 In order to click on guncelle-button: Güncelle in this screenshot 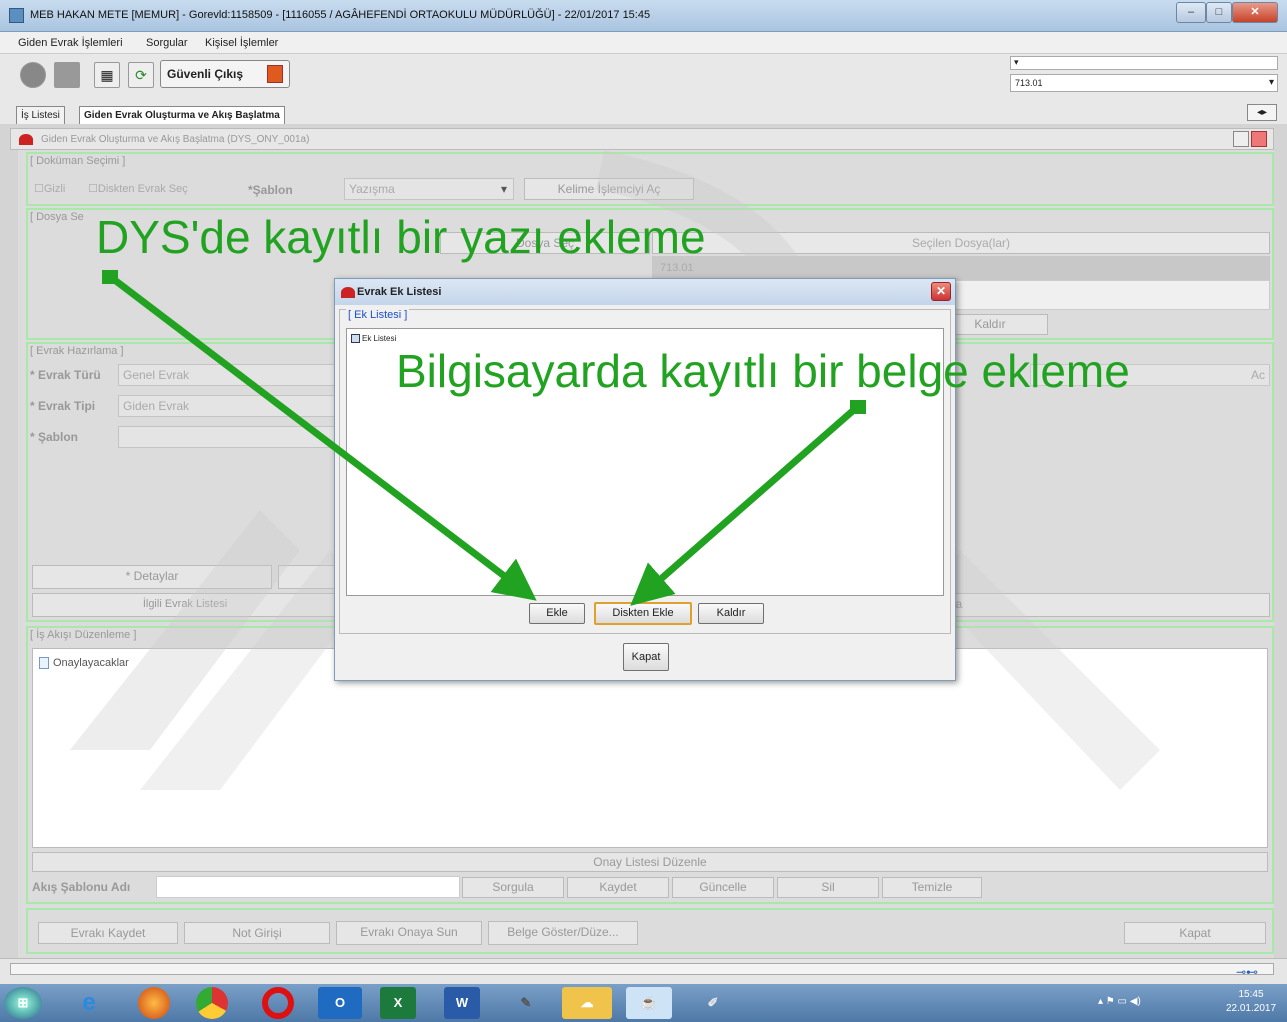, I will do `click(723, 887)`.